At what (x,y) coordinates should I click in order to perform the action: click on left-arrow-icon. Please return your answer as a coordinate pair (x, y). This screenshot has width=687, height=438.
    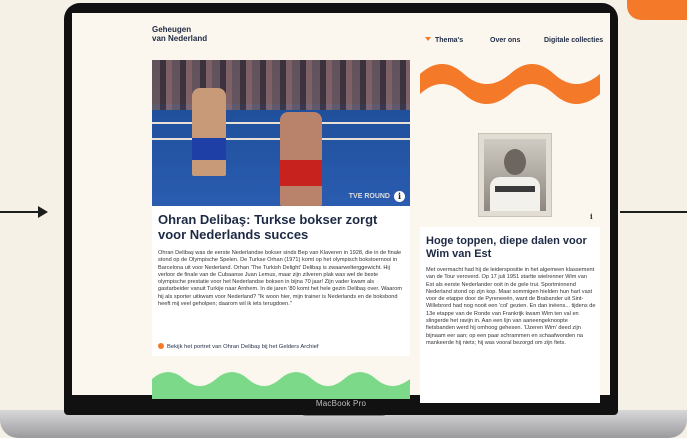
    Looking at the image, I should click on (24, 212).